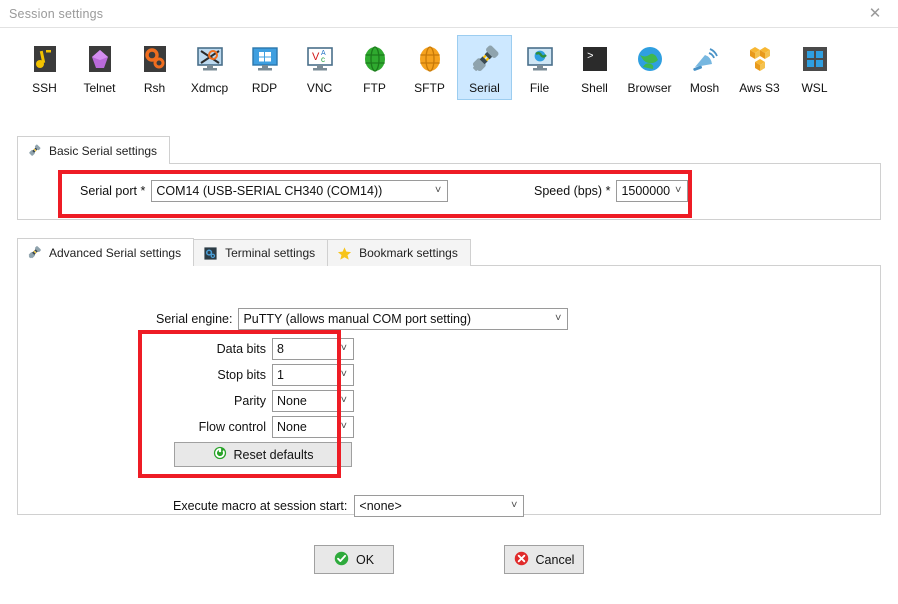  Describe the element at coordinates (539, 88) in the screenshot. I see `session-type-label: File` at that location.